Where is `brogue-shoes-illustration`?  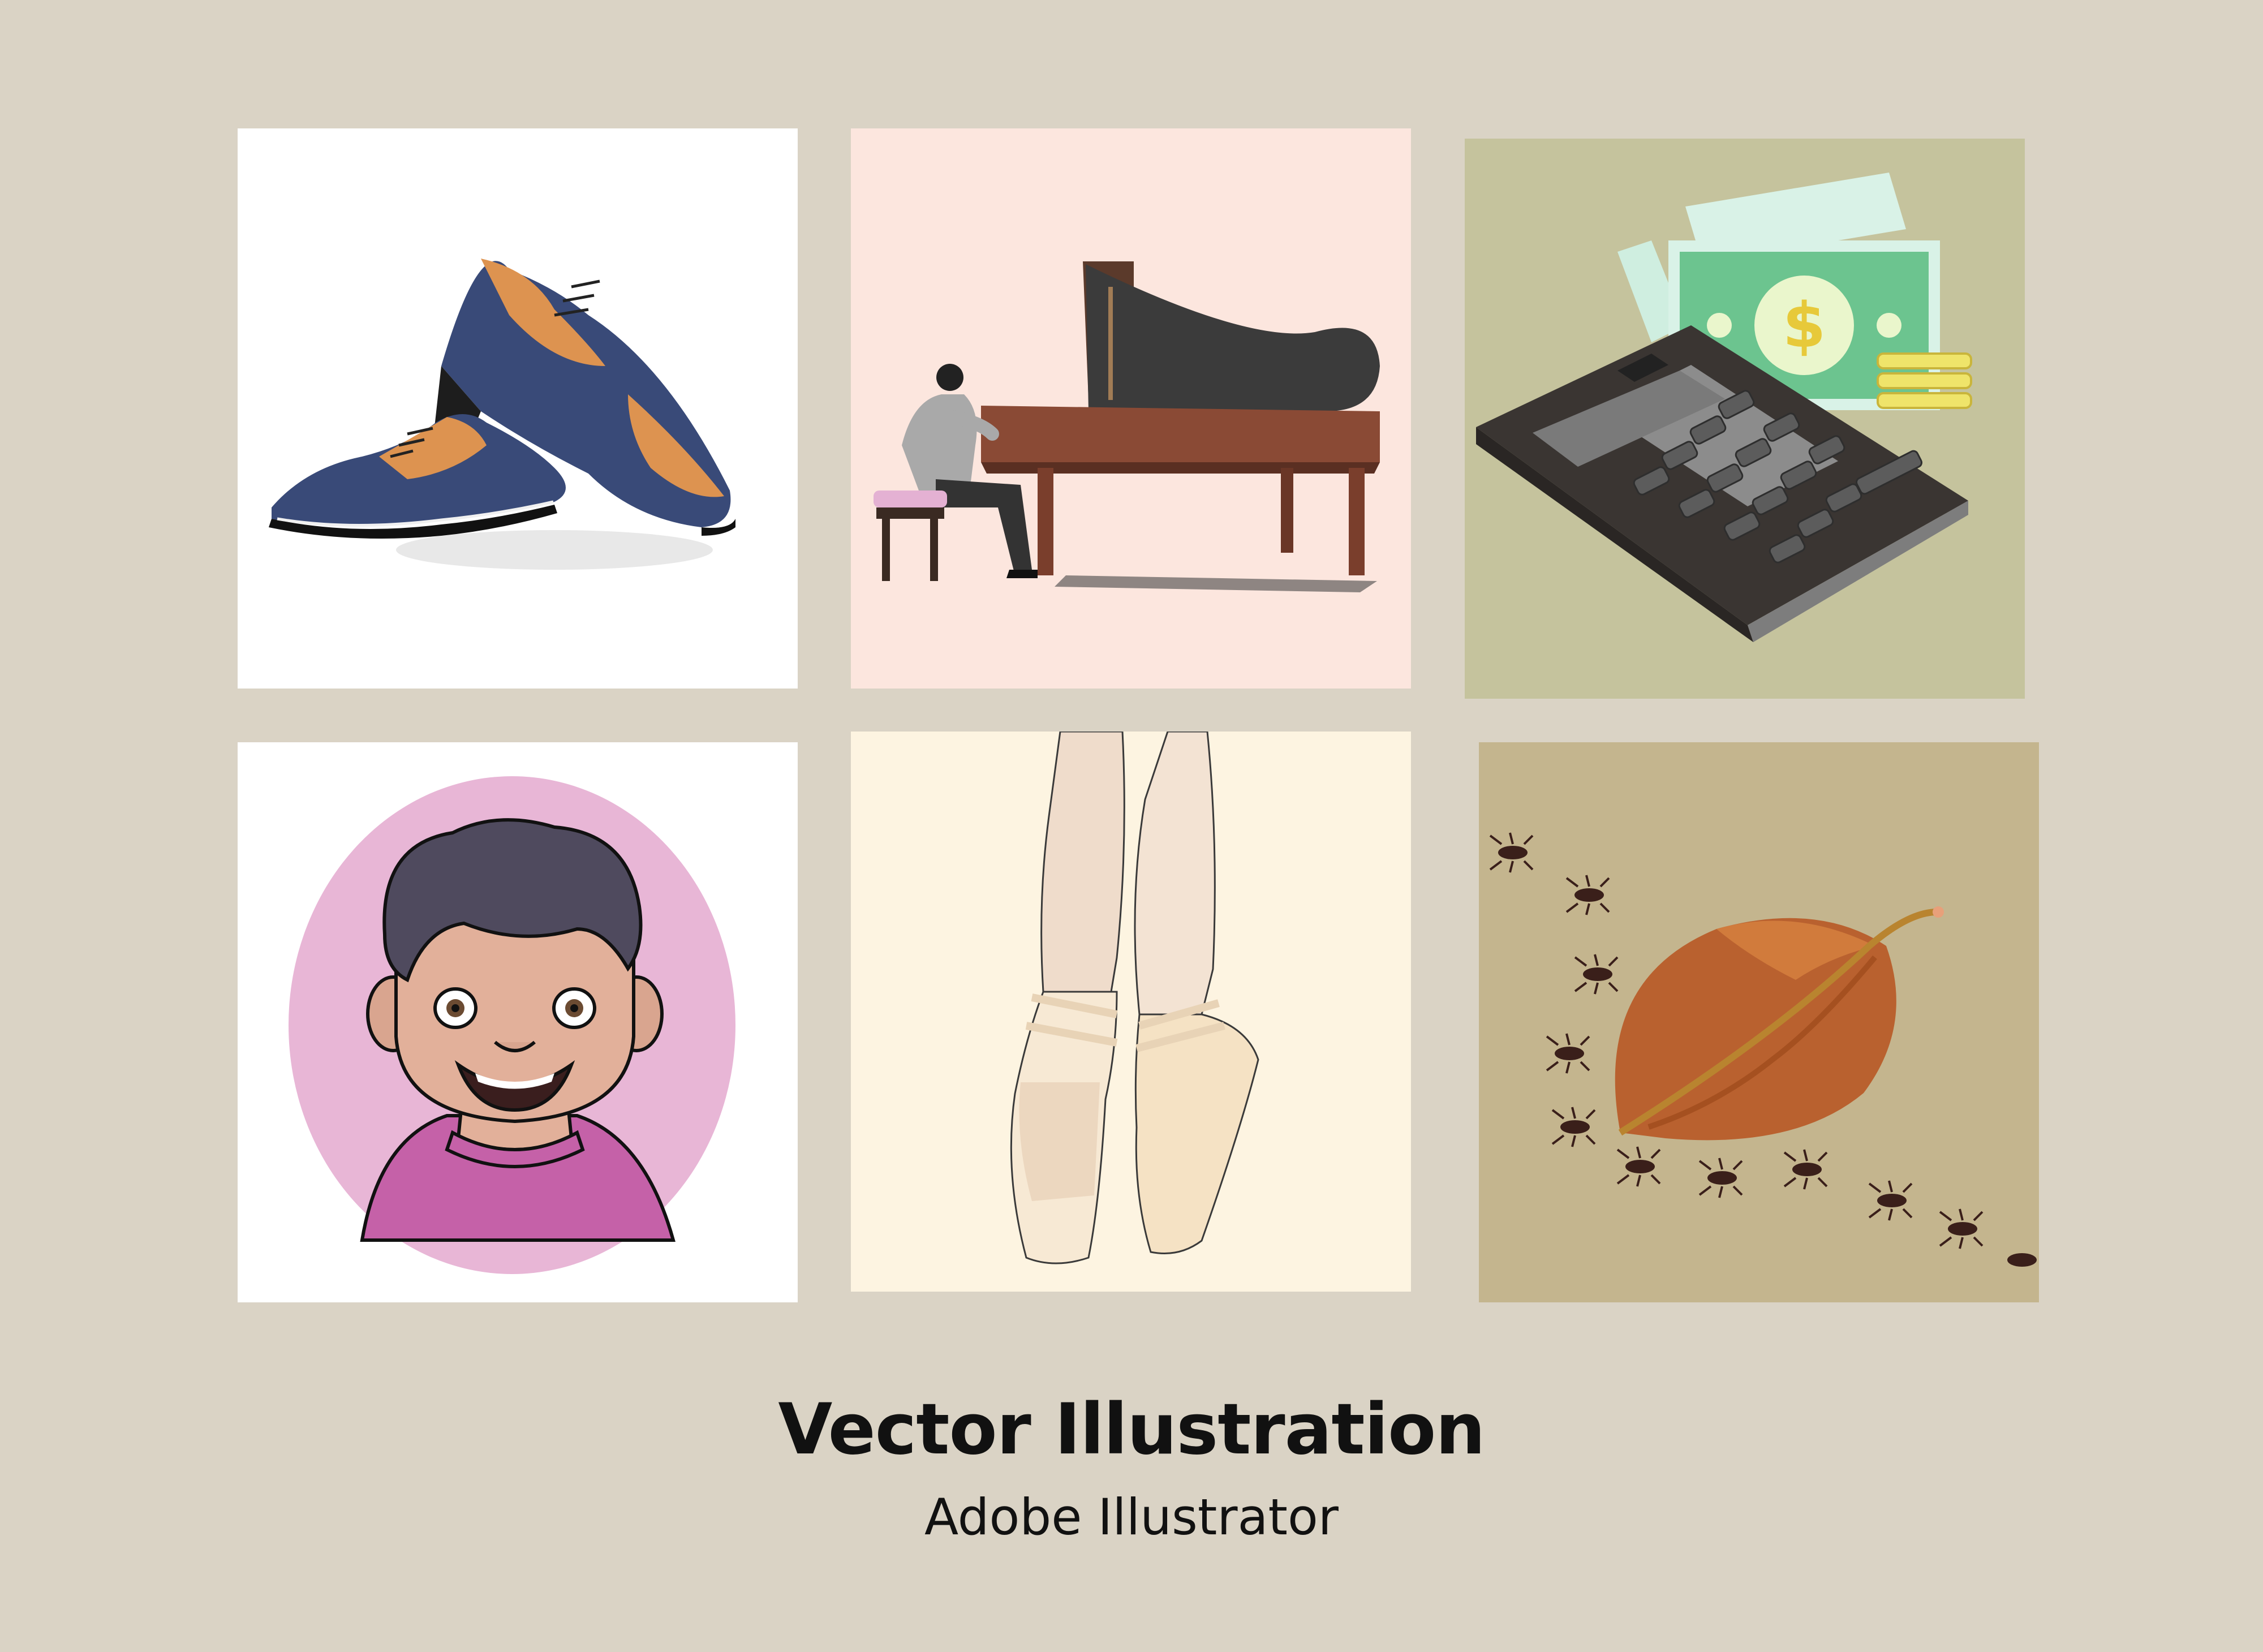
brogue-shoes-illustration is located at coordinates (502, 414).